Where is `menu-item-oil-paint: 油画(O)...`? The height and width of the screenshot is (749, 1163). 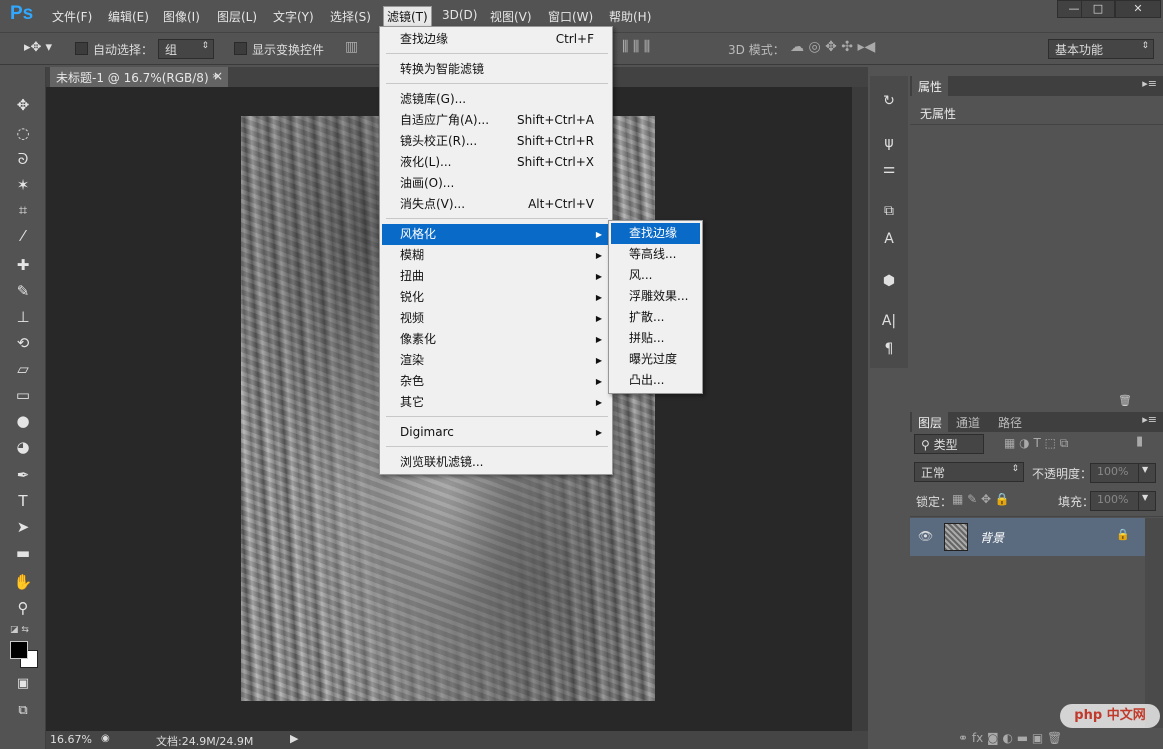 menu-item-oil-paint: 油画(O)... is located at coordinates (496, 183).